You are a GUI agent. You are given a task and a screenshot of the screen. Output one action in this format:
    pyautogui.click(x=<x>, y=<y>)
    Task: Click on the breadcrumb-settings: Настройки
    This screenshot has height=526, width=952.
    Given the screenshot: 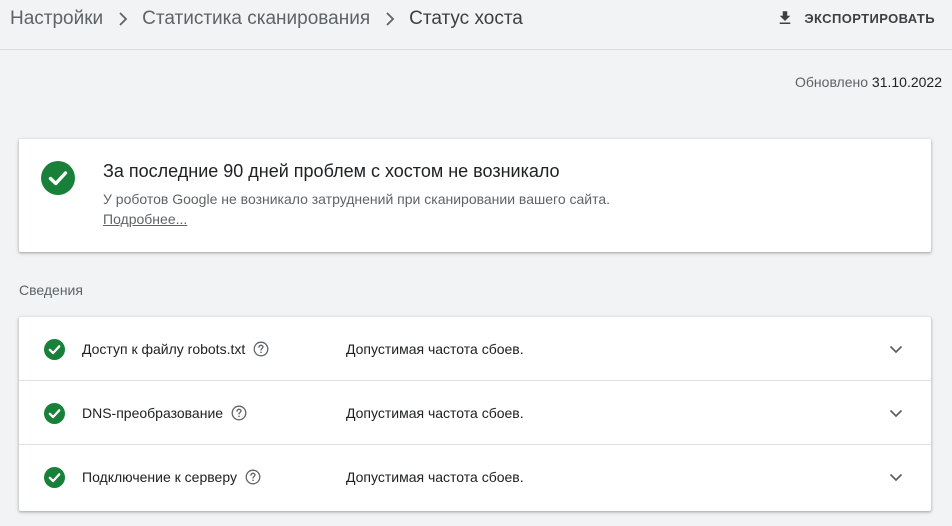 What is the action you would take?
    pyautogui.click(x=56, y=19)
    